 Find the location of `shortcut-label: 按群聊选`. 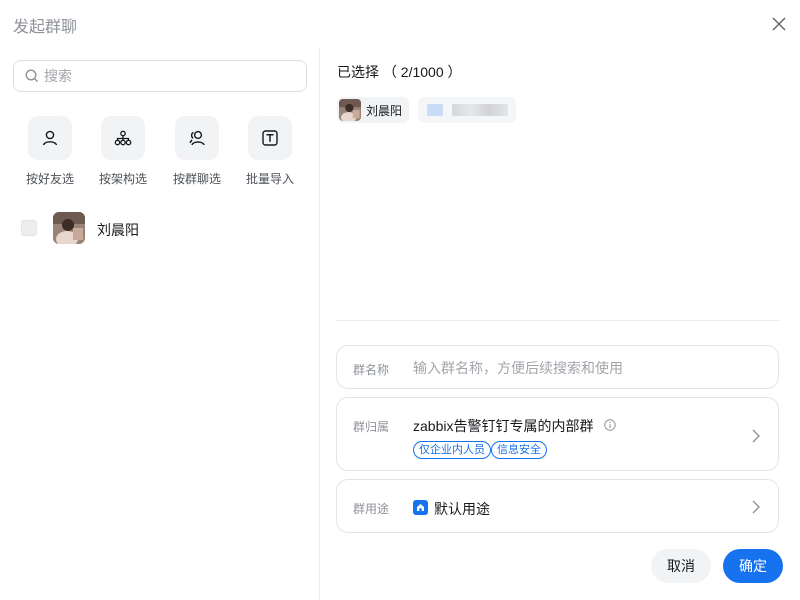

shortcut-label: 按群聊选 is located at coordinates (196, 179).